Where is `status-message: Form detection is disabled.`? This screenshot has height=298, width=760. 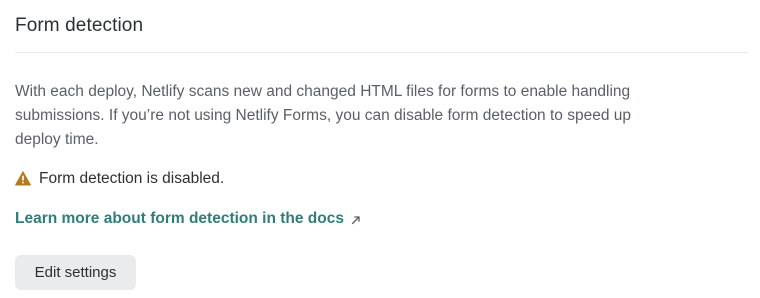
status-message: Form detection is disabled. is located at coordinates (119, 179).